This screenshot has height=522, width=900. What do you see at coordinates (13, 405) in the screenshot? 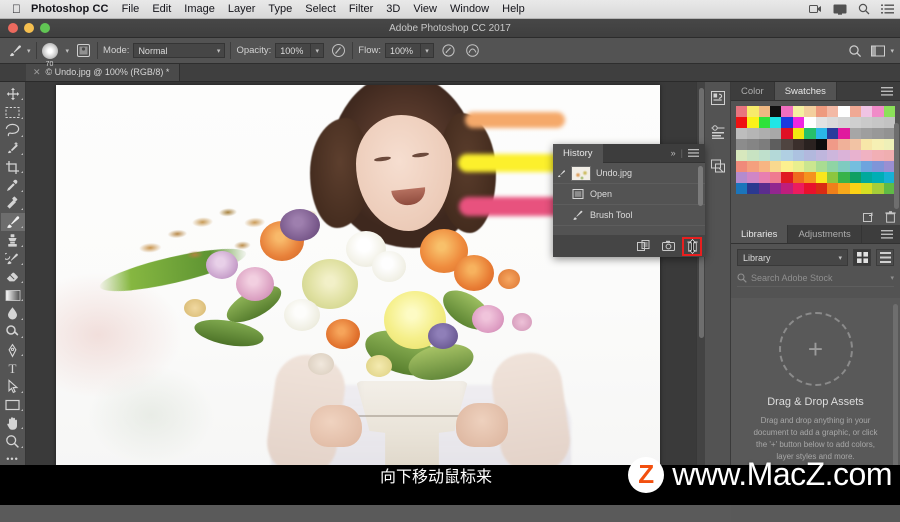
I see `rectangle-tool` at bounding box center [13, 405].